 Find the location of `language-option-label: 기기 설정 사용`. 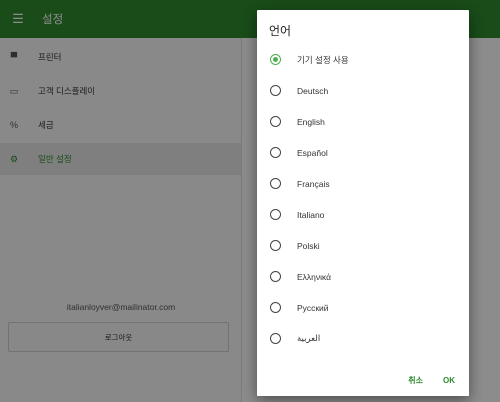

language-option-label: 기기 설정 사용 is located at coordinates (323, 59).